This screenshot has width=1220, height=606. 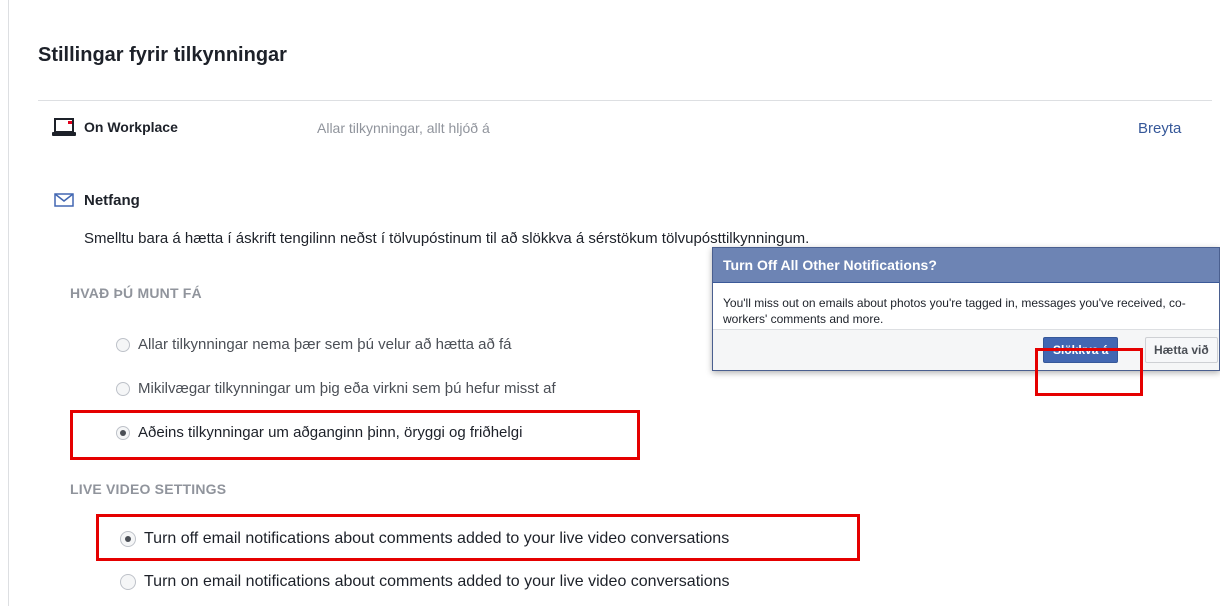 What do you see at coordinates (131, 127) in the screenshot?
I see `workplace-label: On Workplace` at bounding box center [131, 127].